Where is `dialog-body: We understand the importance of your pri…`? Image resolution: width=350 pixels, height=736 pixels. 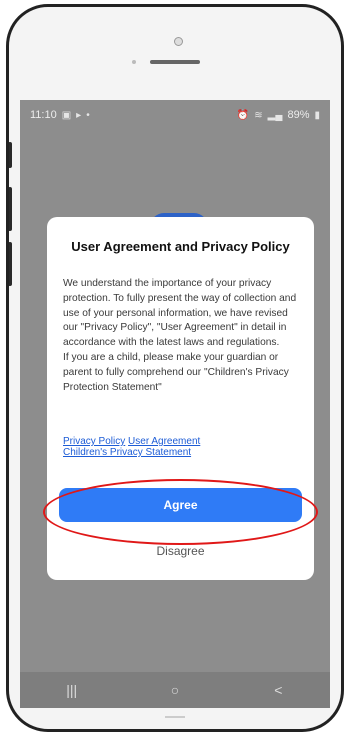
dialog-body: We understand the importance of your pri… is located at coordinates (183, 336).